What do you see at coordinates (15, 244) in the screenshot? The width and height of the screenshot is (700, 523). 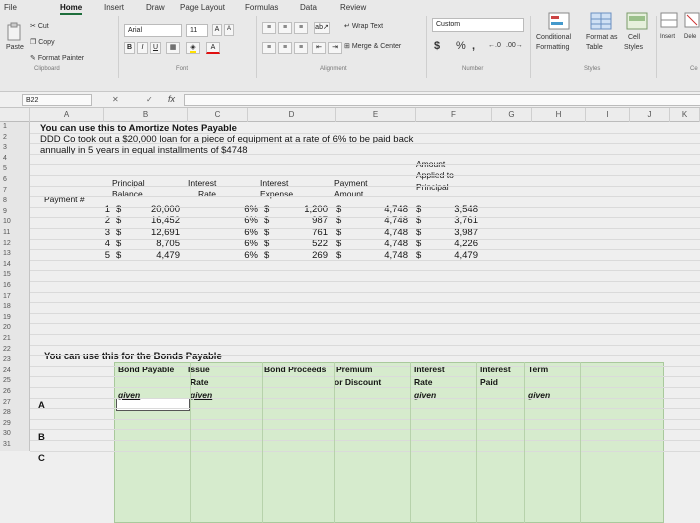 I see `row-header-12: 12` at bounding box center [15, 244].